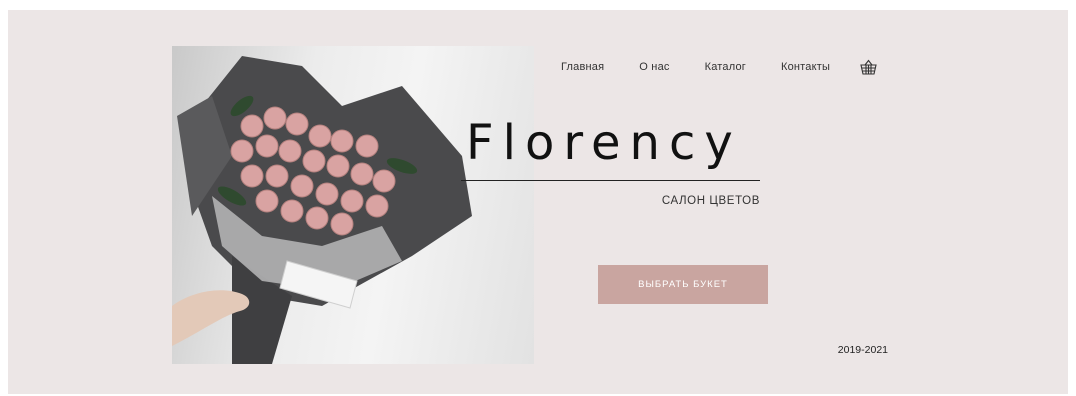 The image size is (1076, 396). Describe the element at coordinates (604, 143) in the screenshot. I see `brand-title: Florency` at that location.